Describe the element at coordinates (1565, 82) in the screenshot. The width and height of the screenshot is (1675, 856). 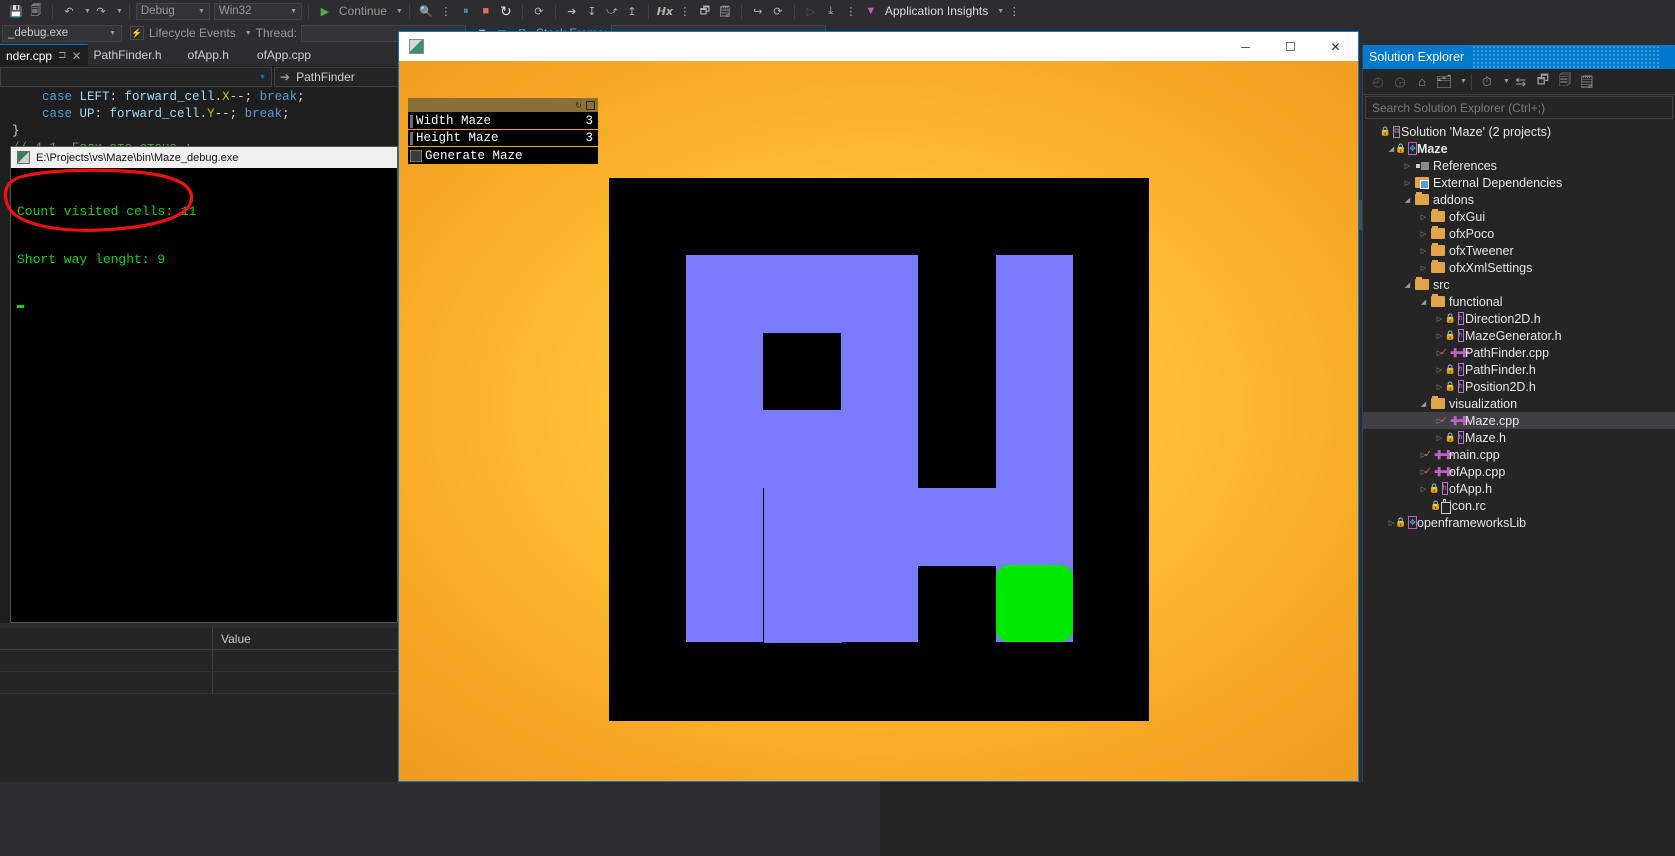
I see `show-all-files-icon: 🗐` at that location.